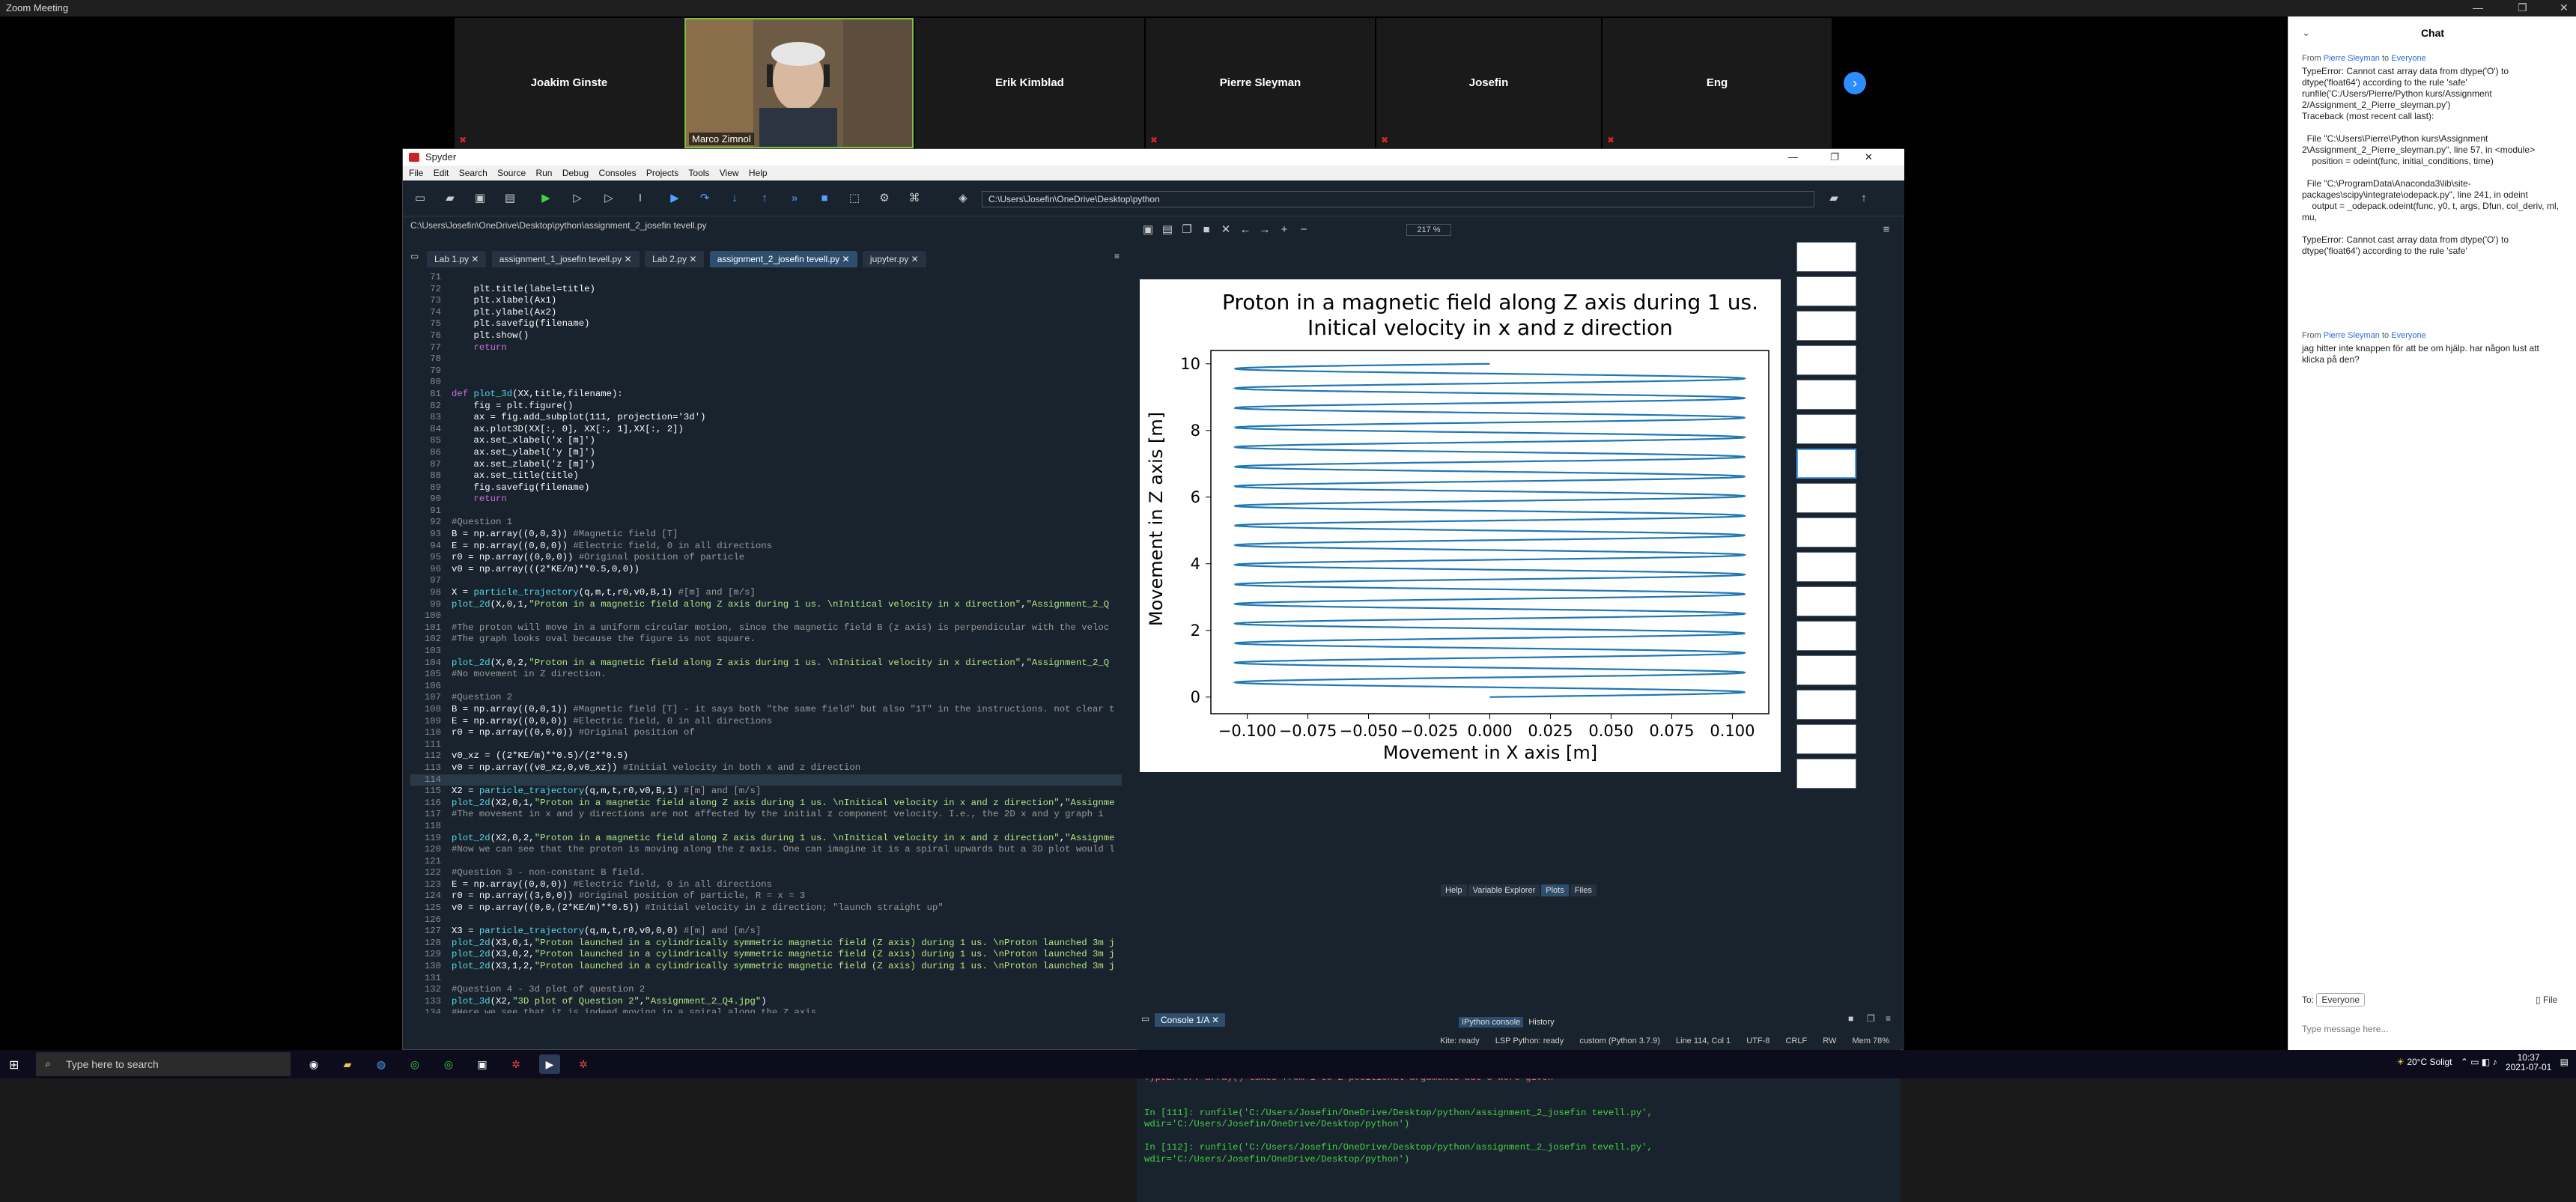  What do you see at coordinates (914, 198) in the screenshot?
I see `pythonpath-icon: ⌘` at bounding box center [914, 198].